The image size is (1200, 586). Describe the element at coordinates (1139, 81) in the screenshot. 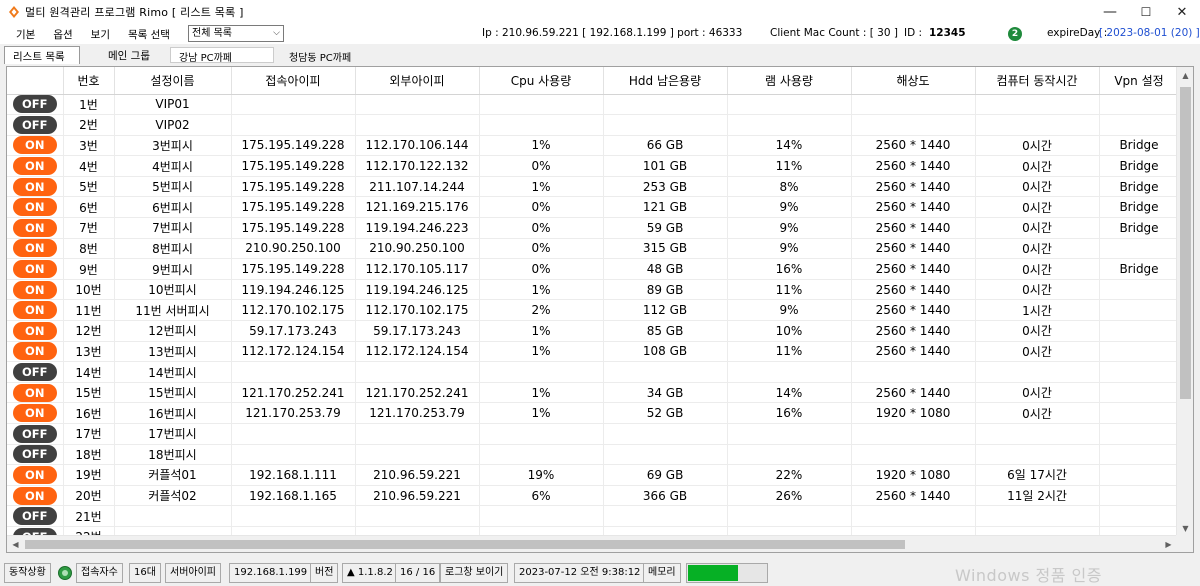

I see `column-header-10: Vpn 설정` at that location.